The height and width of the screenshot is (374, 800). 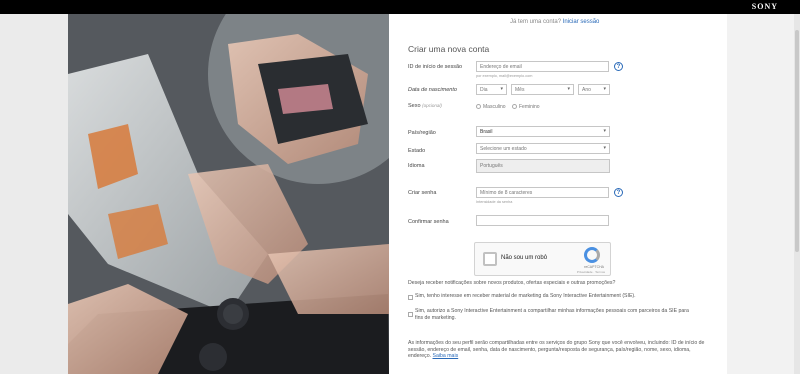 What do you see at coordinates (594, 89) in the screenshot?
I see `dob-year-select: Ano ▾` at bounding box center [594, 89].